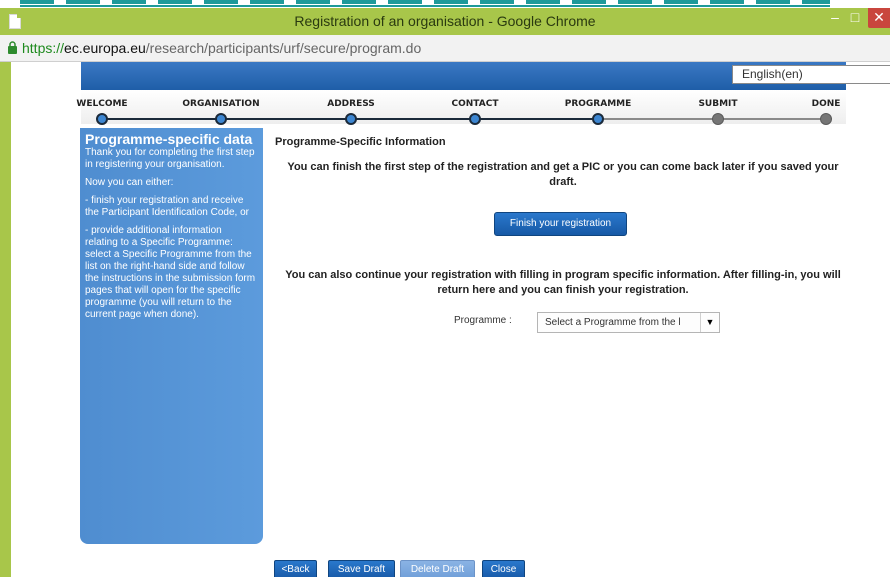 This screenshot has width=890, height=577. What do you see at coordinates (425, 2) in the screenshot?
I see `background-heading-text` at bounding box center [425, 2].